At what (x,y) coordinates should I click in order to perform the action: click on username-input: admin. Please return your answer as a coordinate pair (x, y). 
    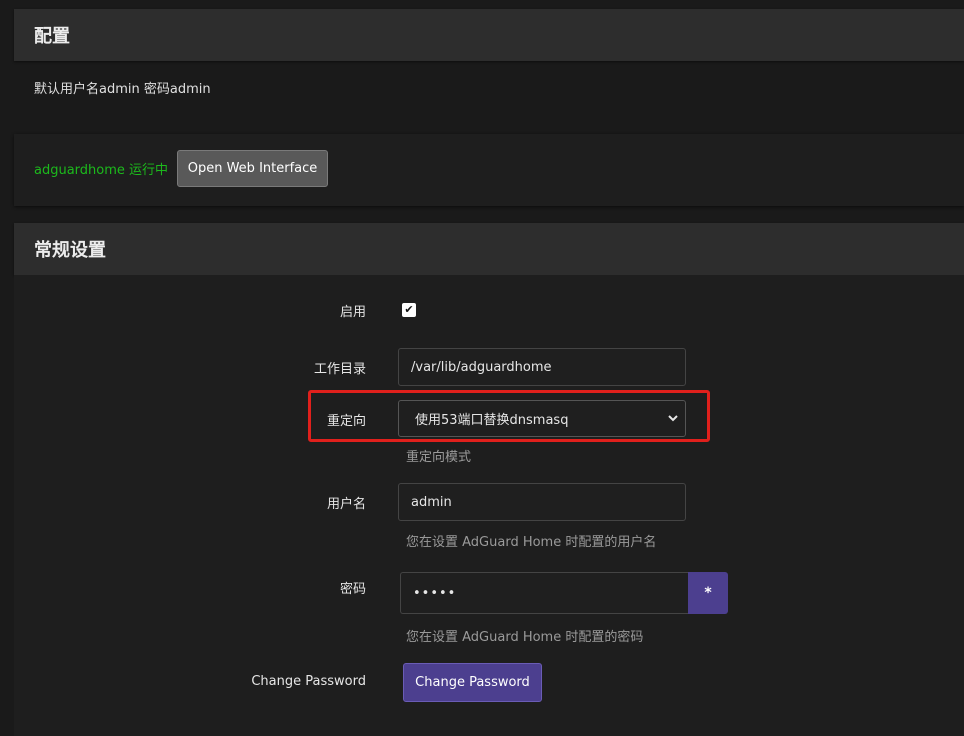
    Looking at the image, I should click on (542, 502).